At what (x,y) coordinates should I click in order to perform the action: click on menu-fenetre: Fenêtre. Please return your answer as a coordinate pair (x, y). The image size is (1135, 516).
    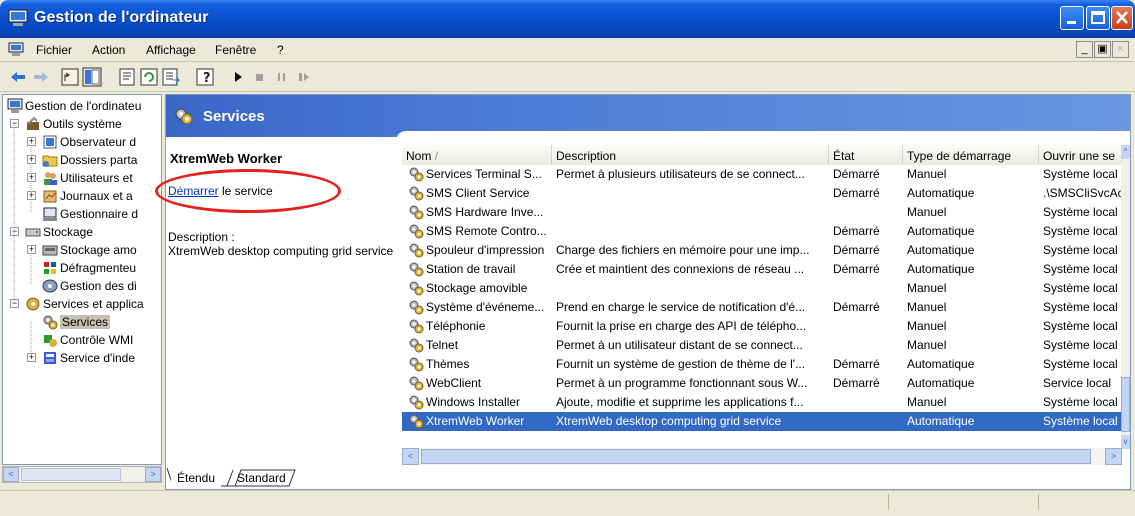
    Looking at the image, I should click on (235, 50).